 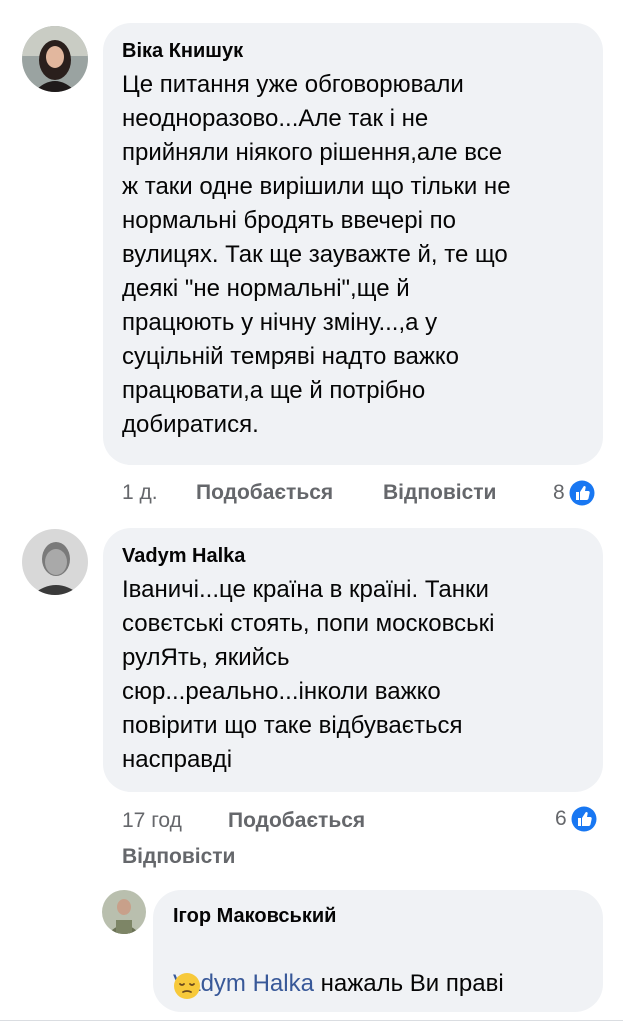 I want to click on comment-author-2: Vadym Halka, so click(x=183, y=556).